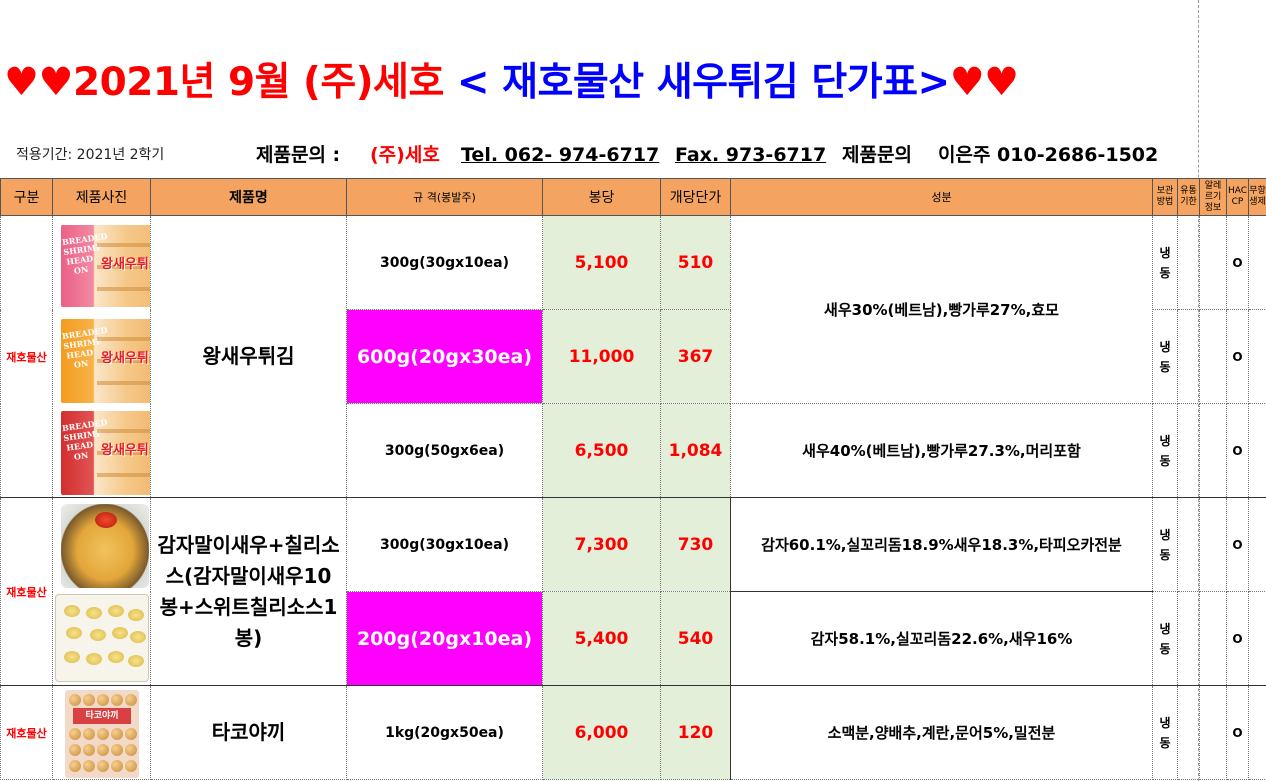 This screenshot has width=1266, height=781. I want to click on unit-price: 730, so click(695, 544).